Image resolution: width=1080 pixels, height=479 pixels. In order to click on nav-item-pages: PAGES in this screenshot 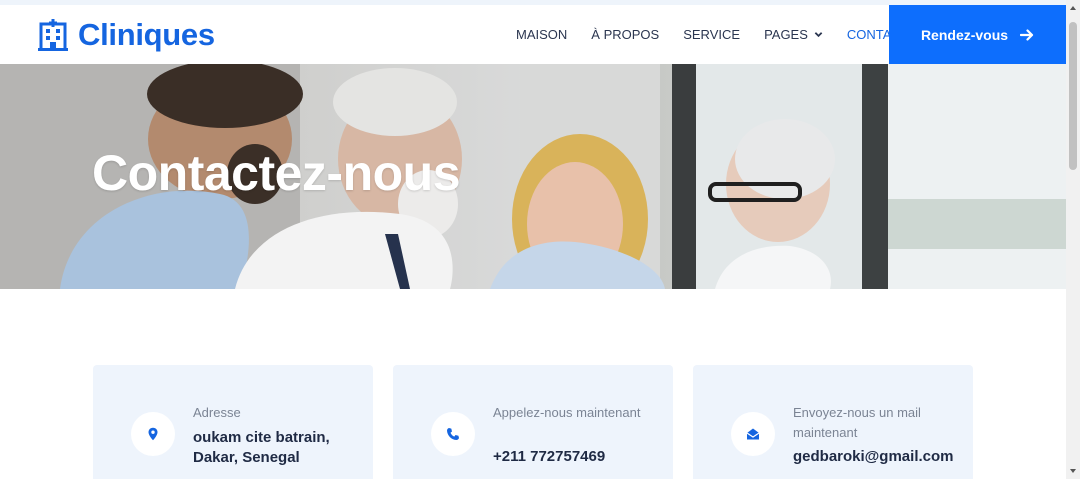, I will do `click(793, 34)`.